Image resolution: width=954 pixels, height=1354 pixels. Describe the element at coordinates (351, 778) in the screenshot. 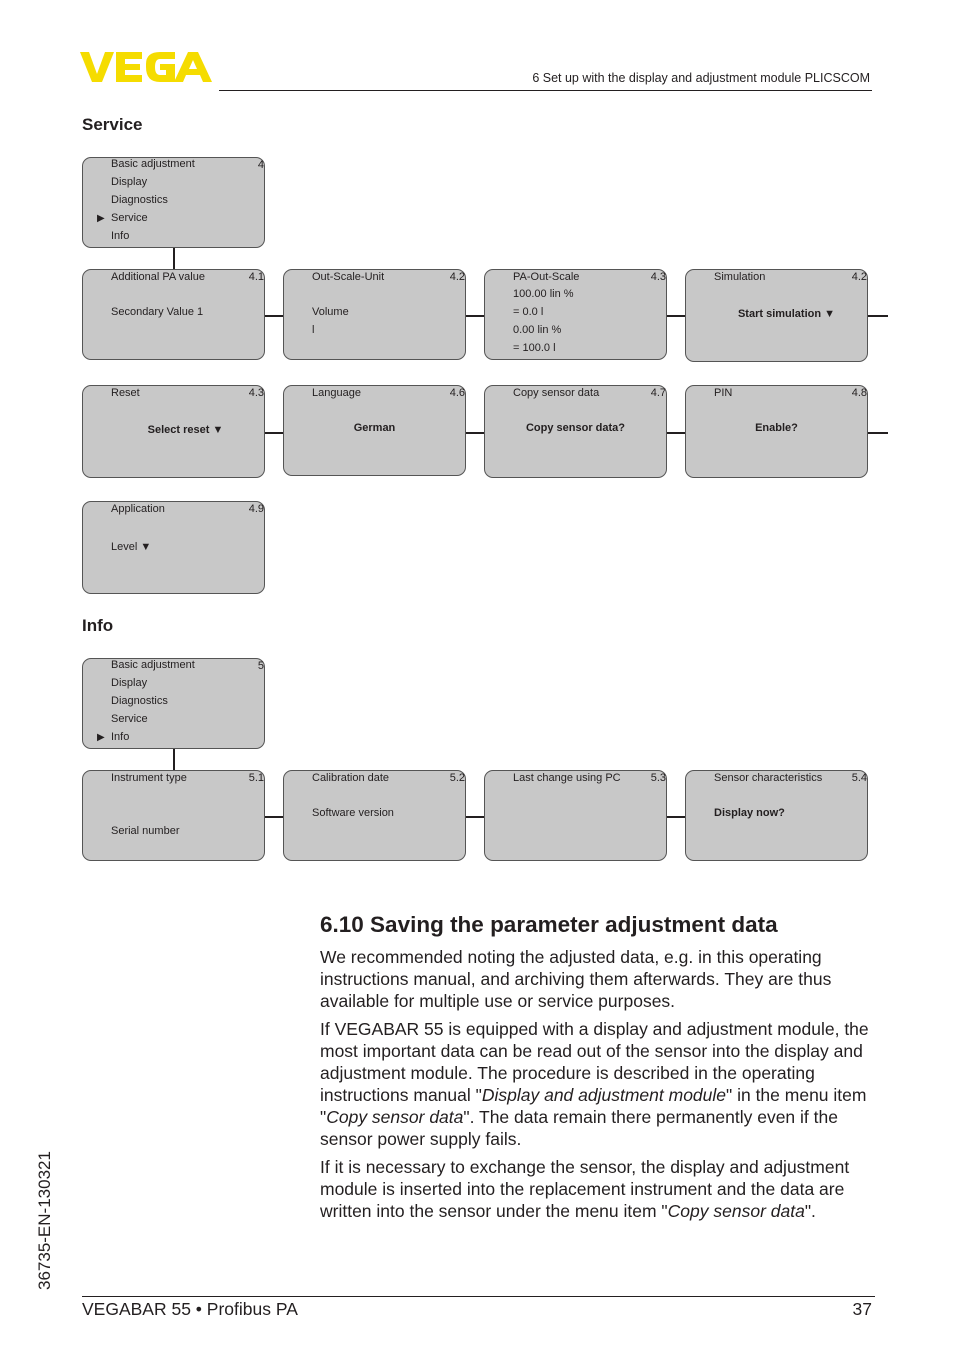

I see `box-title: Calibration date` at that location.